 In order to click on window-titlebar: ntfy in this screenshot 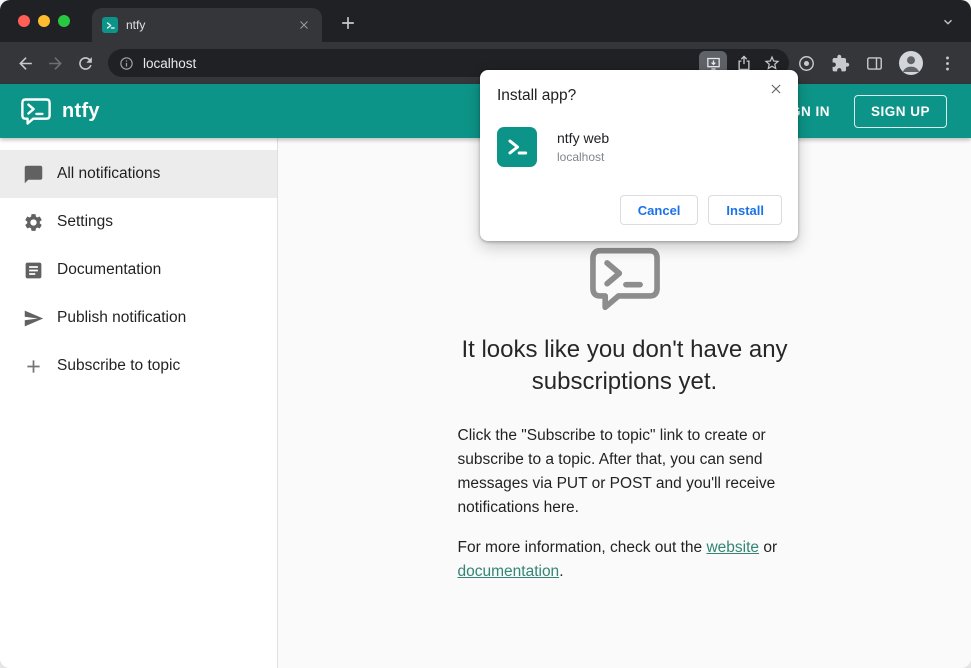, I will do `click(485, 21)`.